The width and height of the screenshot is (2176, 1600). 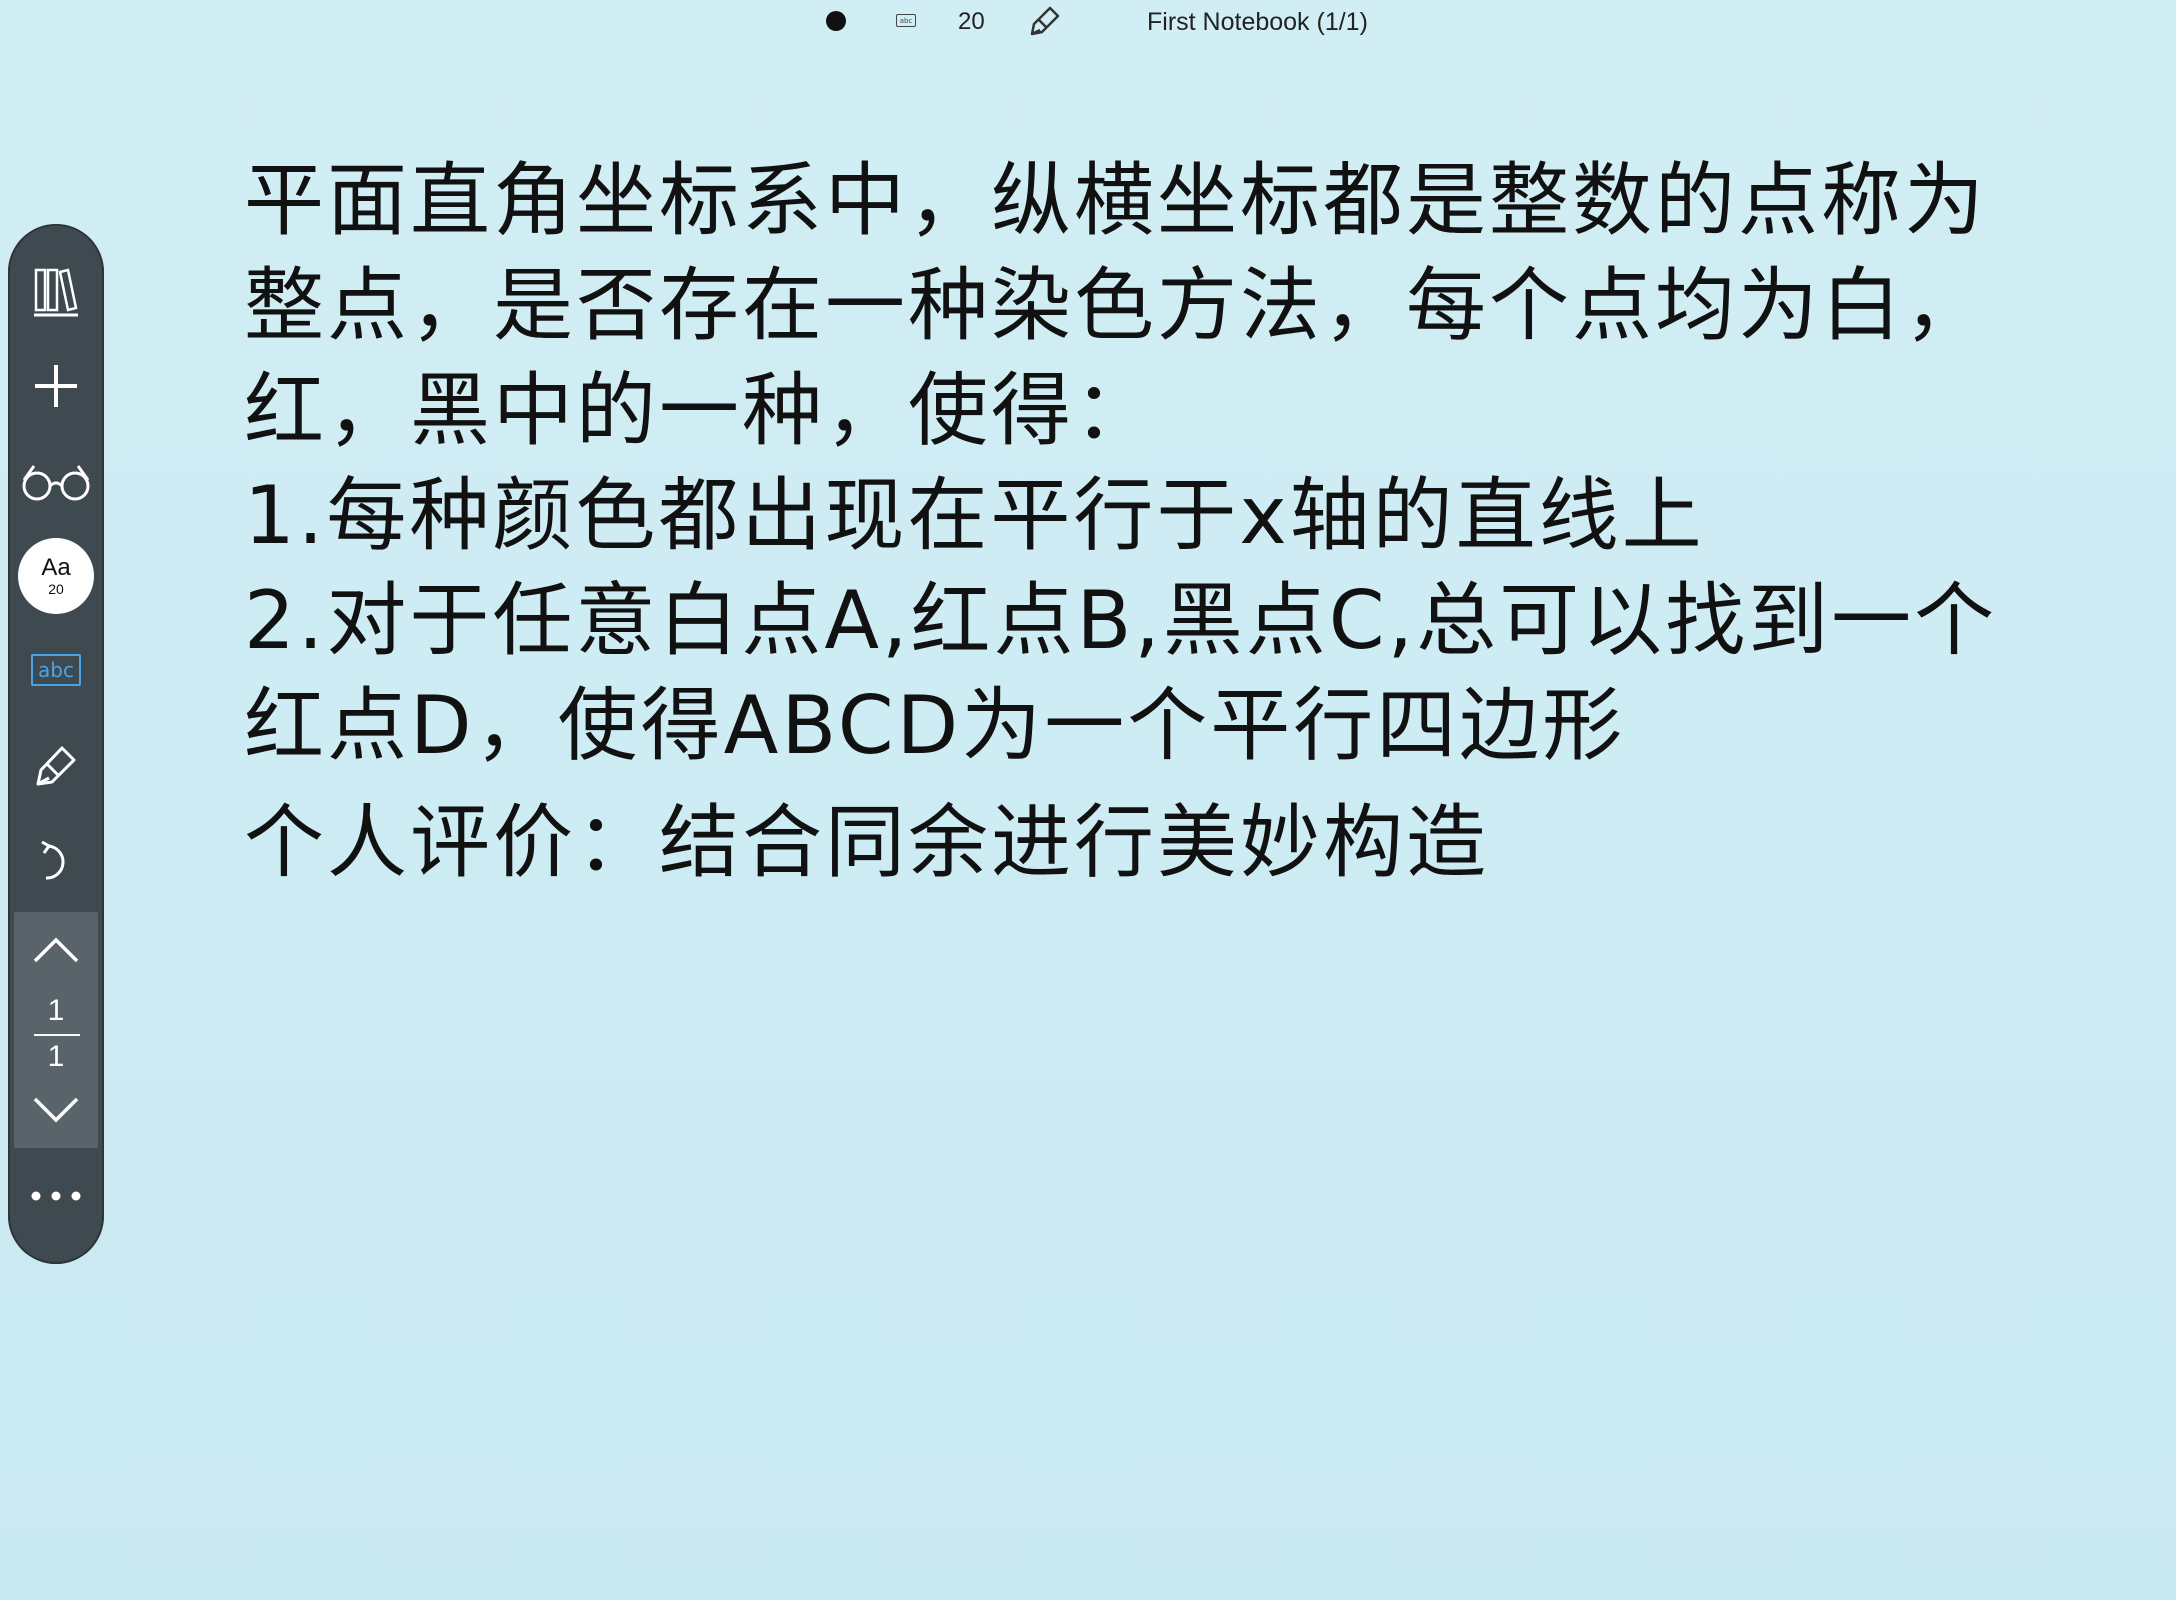 What do you see at coordinates (1115, 305) in the screenshot?
I see `note-line: 整点，是否存在一种染色方法，每个点均为白，` at bounding box center [1115, 305].